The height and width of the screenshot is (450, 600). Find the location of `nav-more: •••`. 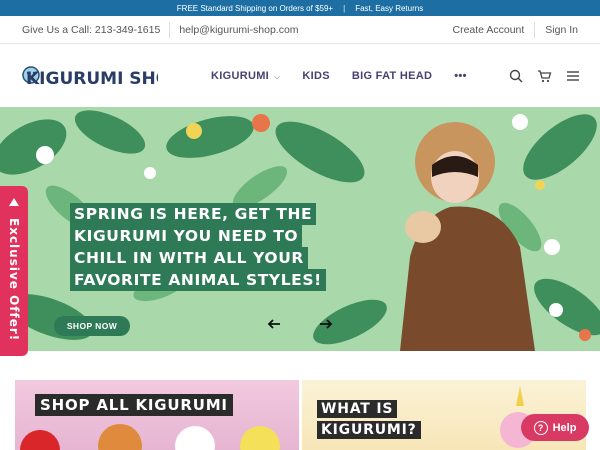

nav-more: ••• is located at coordinates (460, 76).